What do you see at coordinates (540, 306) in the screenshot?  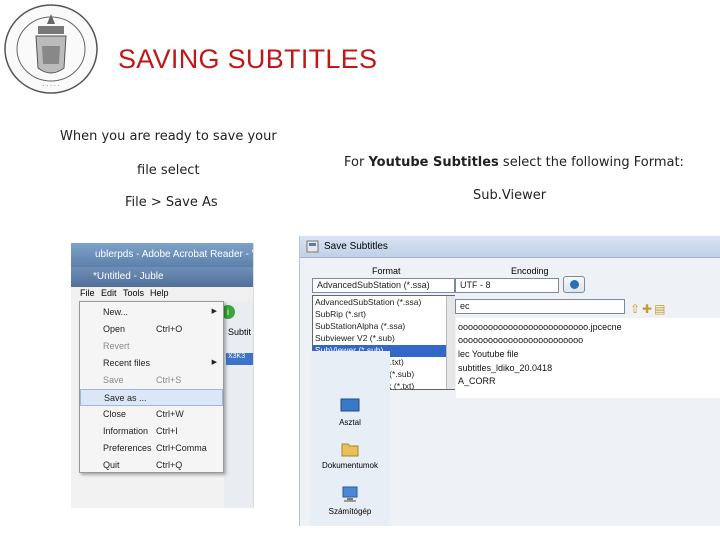 I see `save-in-select: ec` at bounding box center [540, 306].